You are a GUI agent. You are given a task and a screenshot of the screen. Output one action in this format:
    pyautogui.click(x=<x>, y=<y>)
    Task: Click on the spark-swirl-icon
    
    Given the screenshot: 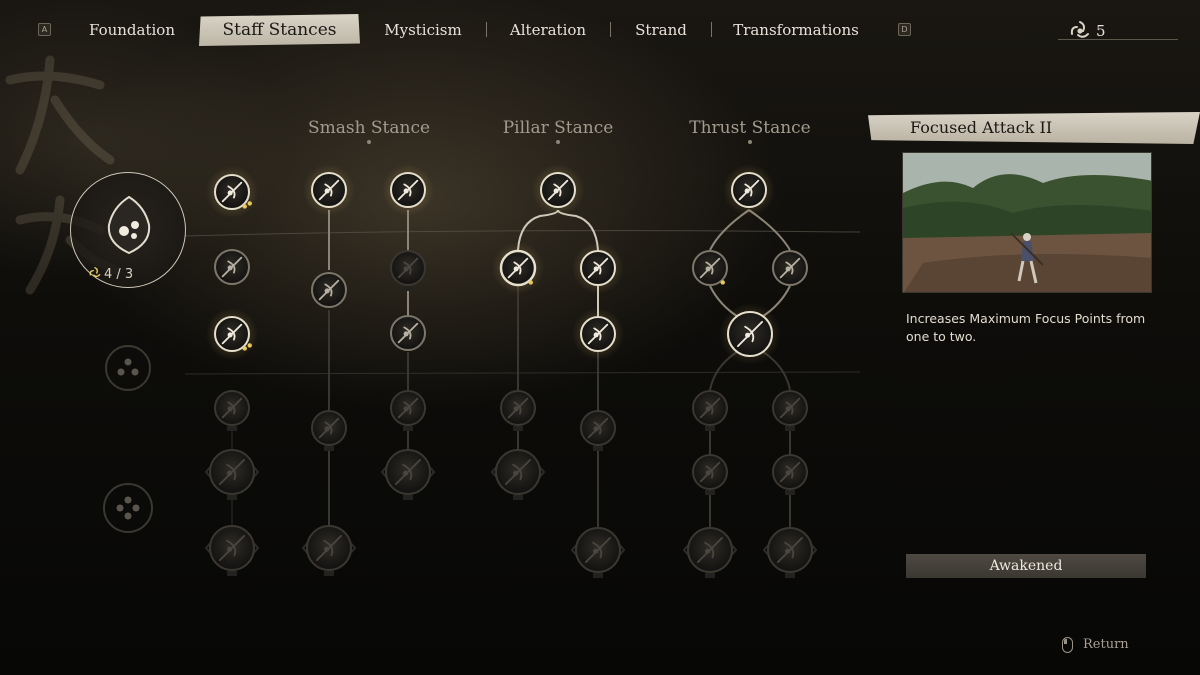 What is the action you would take?
    pyautogui.click(x=95, y=272)
    